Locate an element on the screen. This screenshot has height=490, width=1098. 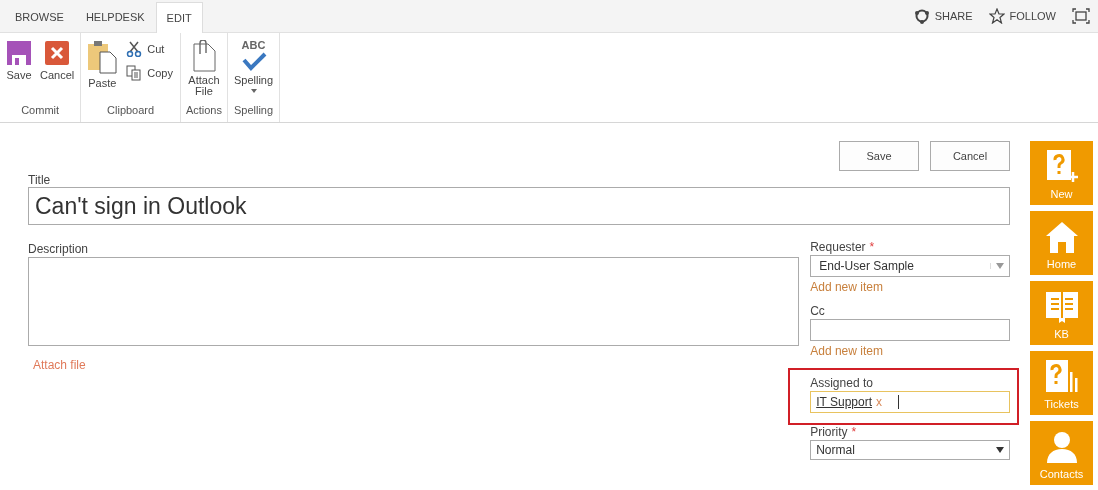
copy-button: Copy is located at coordinates (149, 73).